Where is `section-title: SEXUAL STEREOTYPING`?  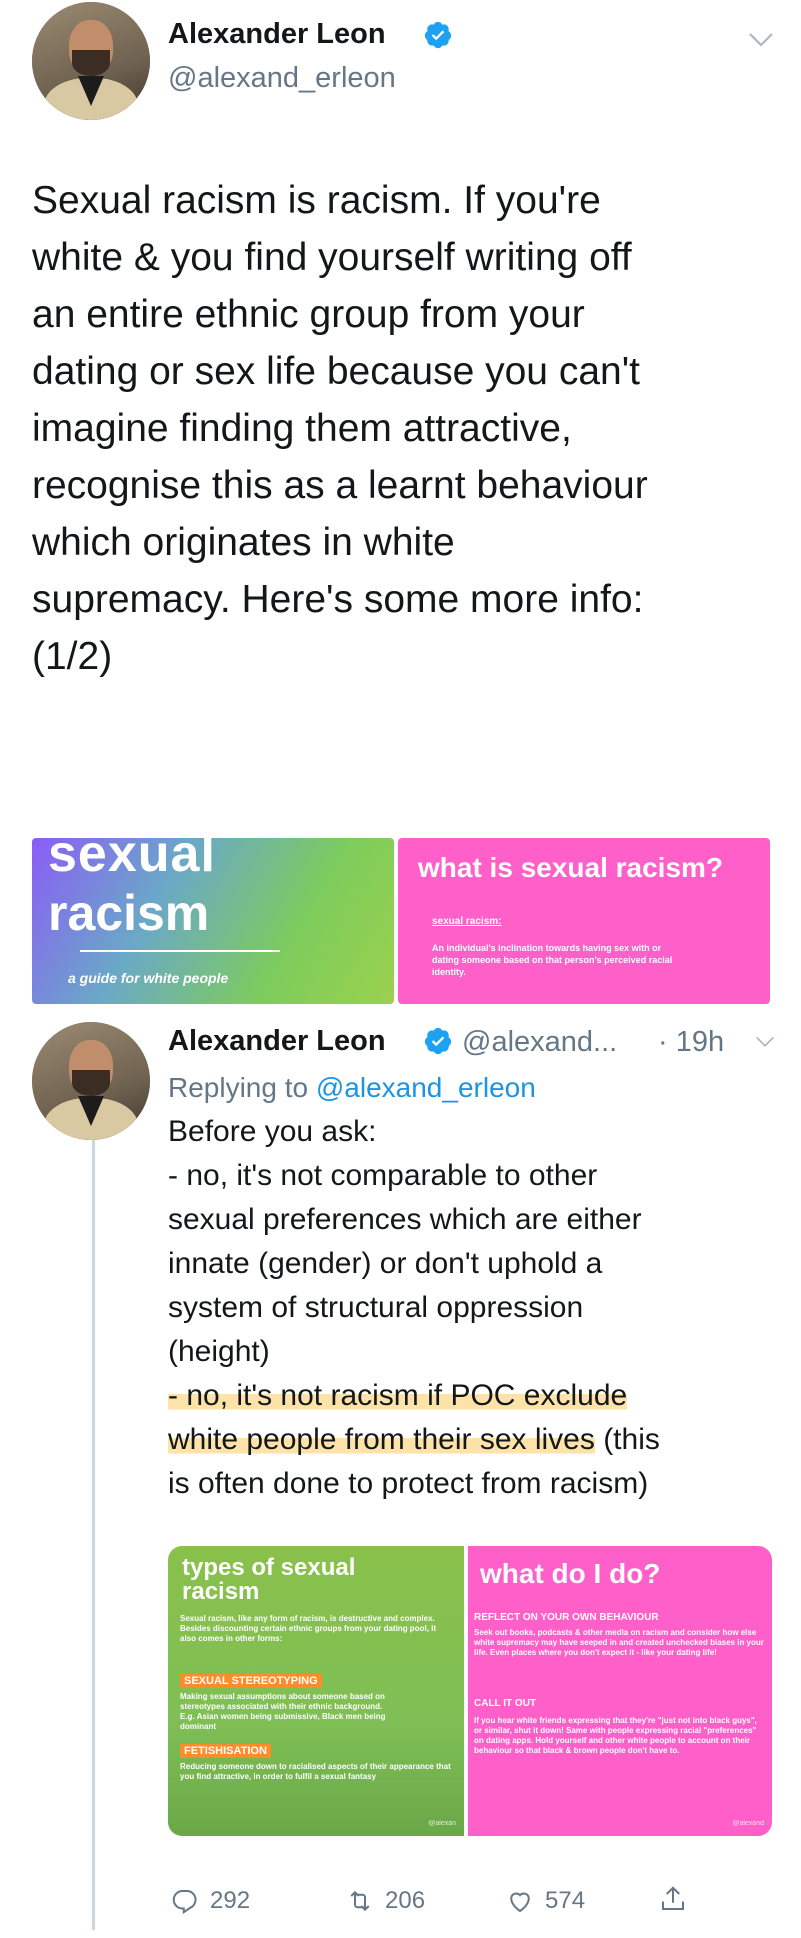
section-title: SEXUAL STEREOTYPING is located at coordinates (251, 1681).